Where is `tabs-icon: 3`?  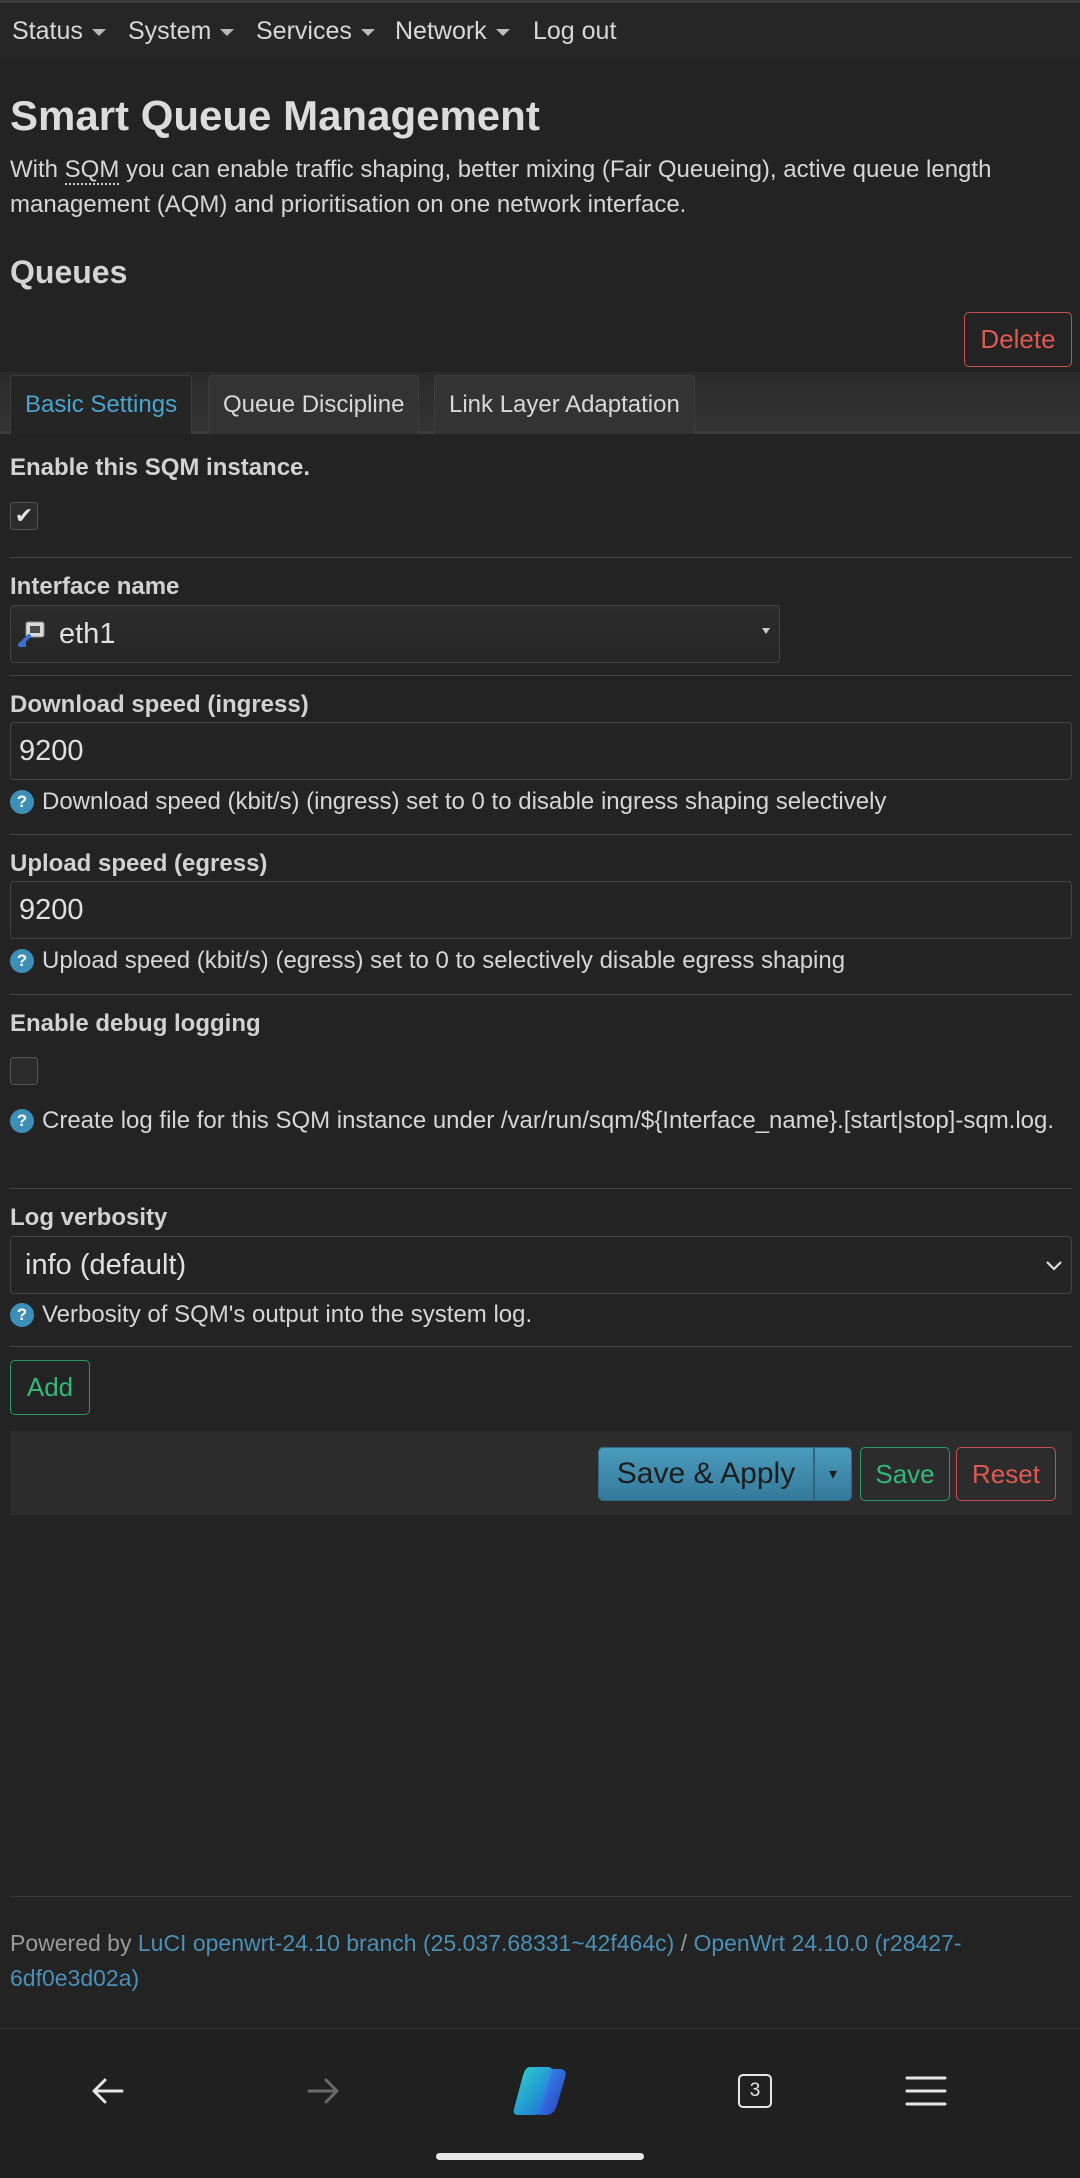 tabs-icon: 3 is located at coordinates (755, 2091).